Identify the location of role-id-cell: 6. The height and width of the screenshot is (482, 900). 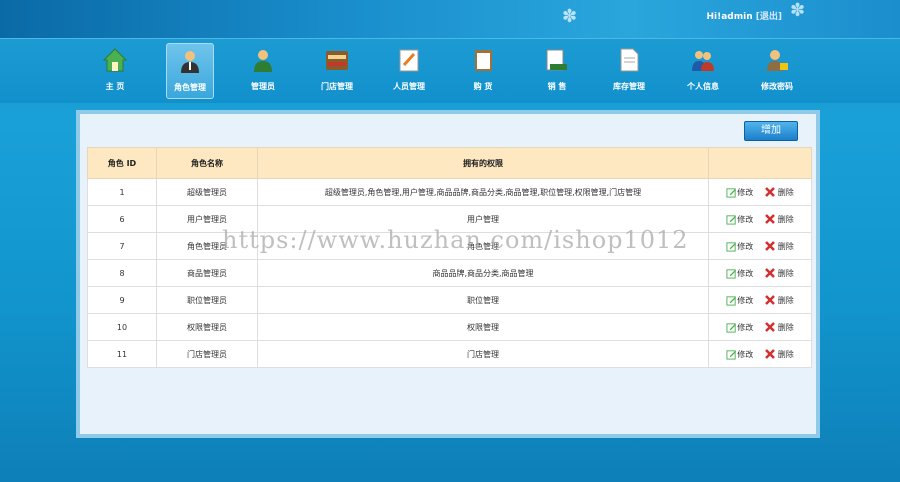
(122, 219).